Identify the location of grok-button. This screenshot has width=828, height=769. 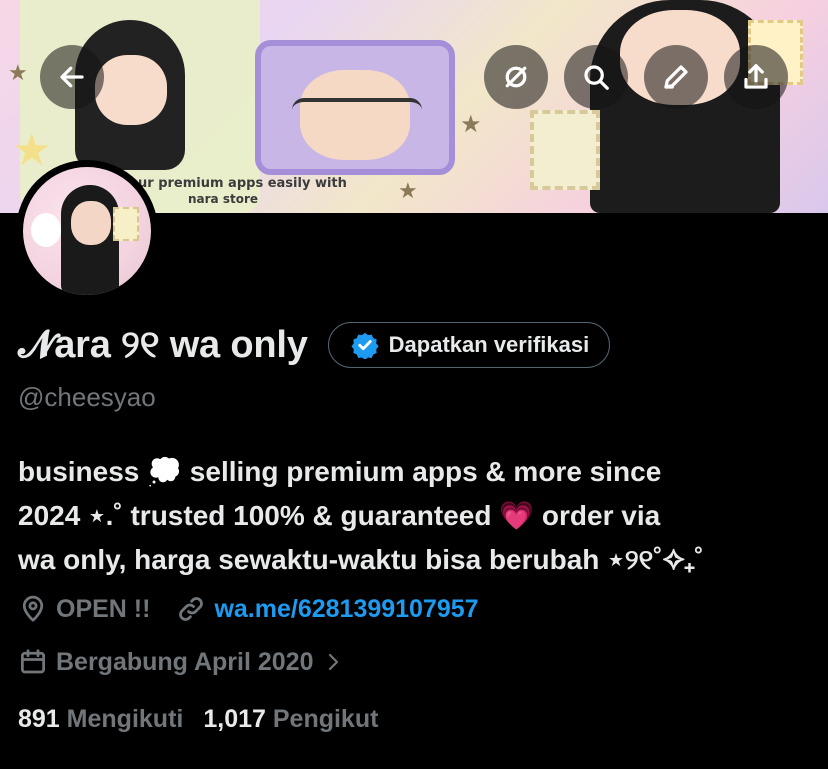
(516, 77).